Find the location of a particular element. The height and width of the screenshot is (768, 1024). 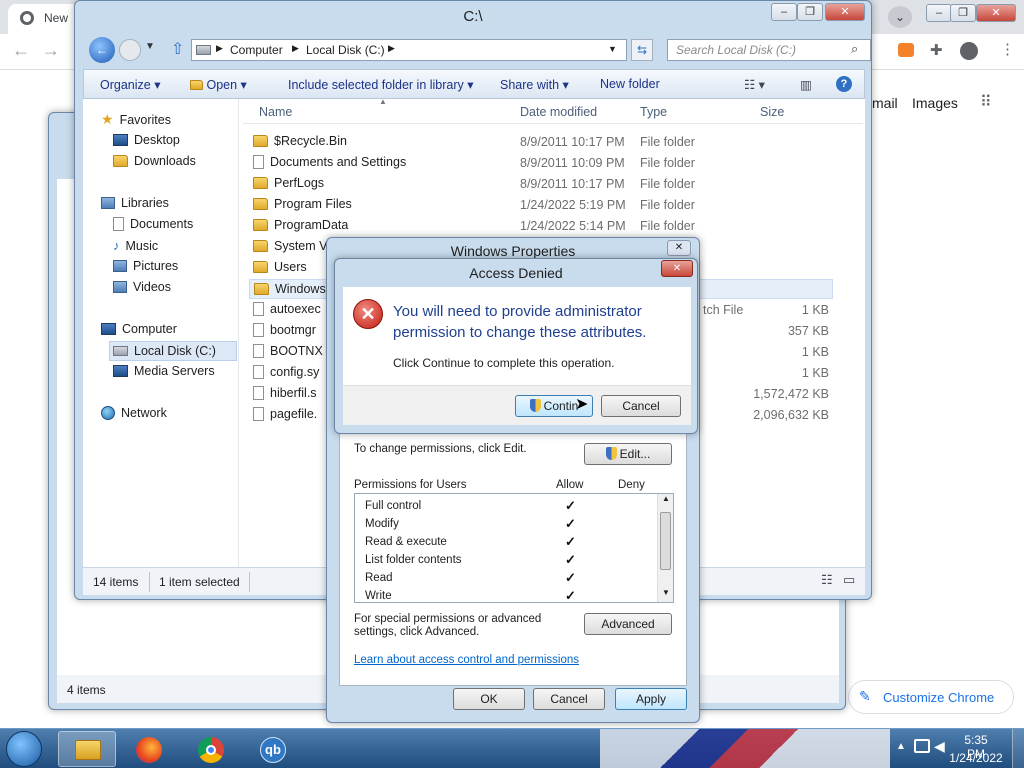

nav-music: ♪ Music is located at coordinates (135, 245).